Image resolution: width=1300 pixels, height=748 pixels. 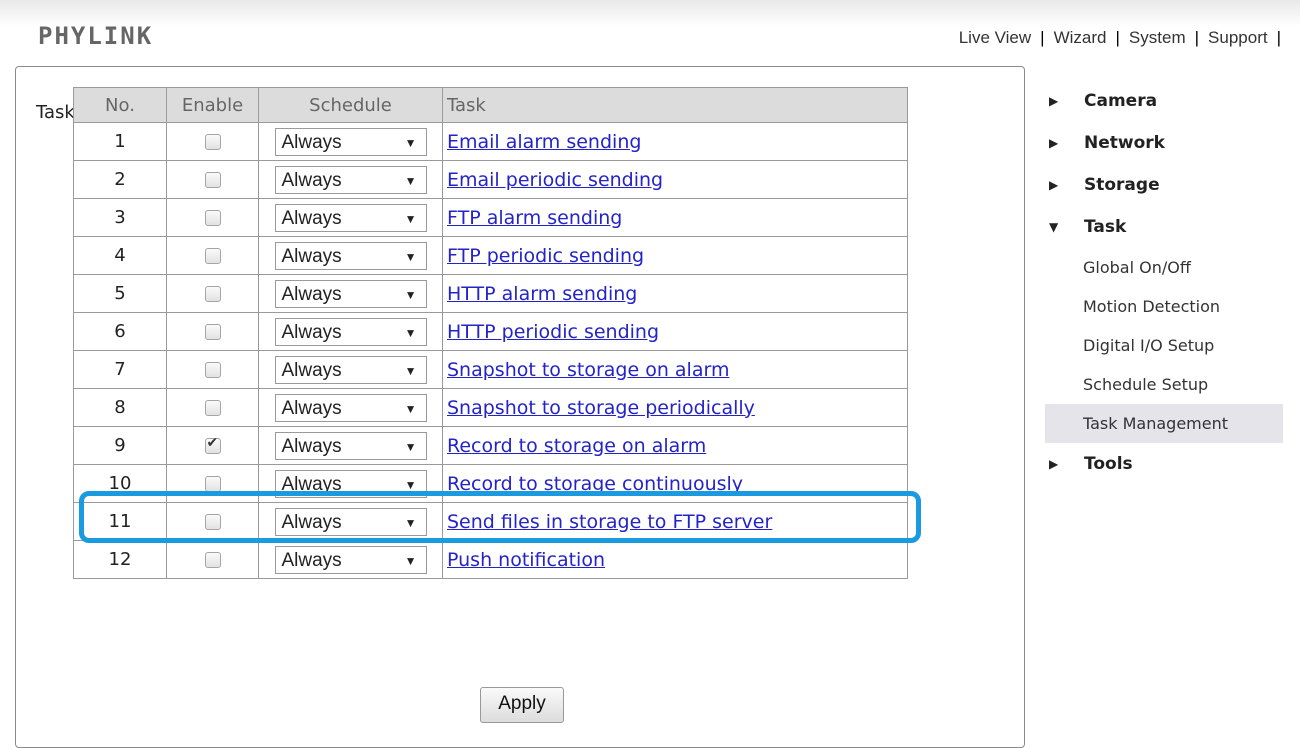 I want to click on task-cell: Send files in storage to FTP server, so click(x=675, y=521).